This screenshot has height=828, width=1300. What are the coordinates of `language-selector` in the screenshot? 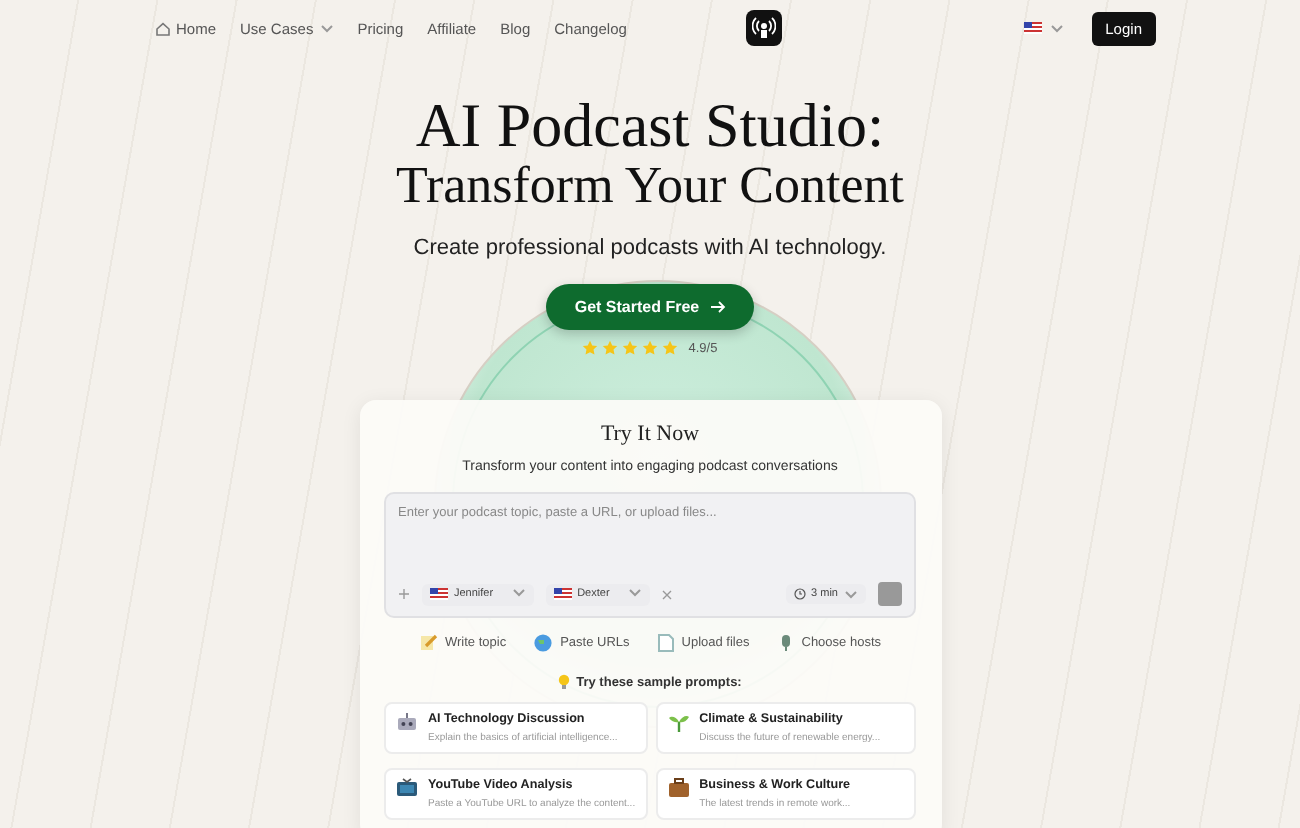 It's located at (1043, 28).